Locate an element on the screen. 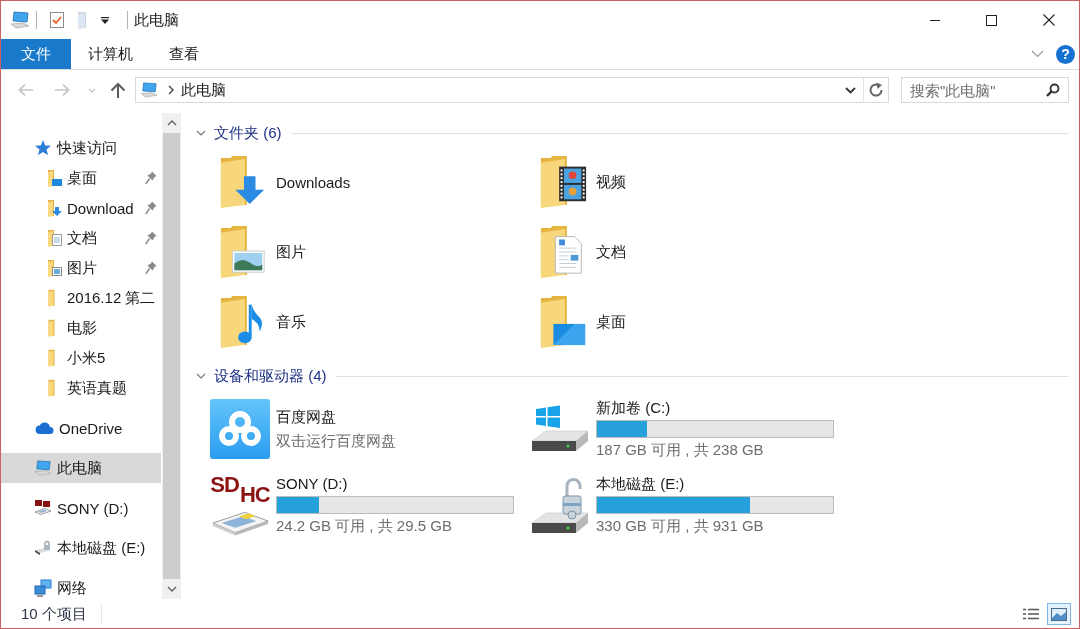  nav-item: 快速访问 is located at coordinates (75, 148).